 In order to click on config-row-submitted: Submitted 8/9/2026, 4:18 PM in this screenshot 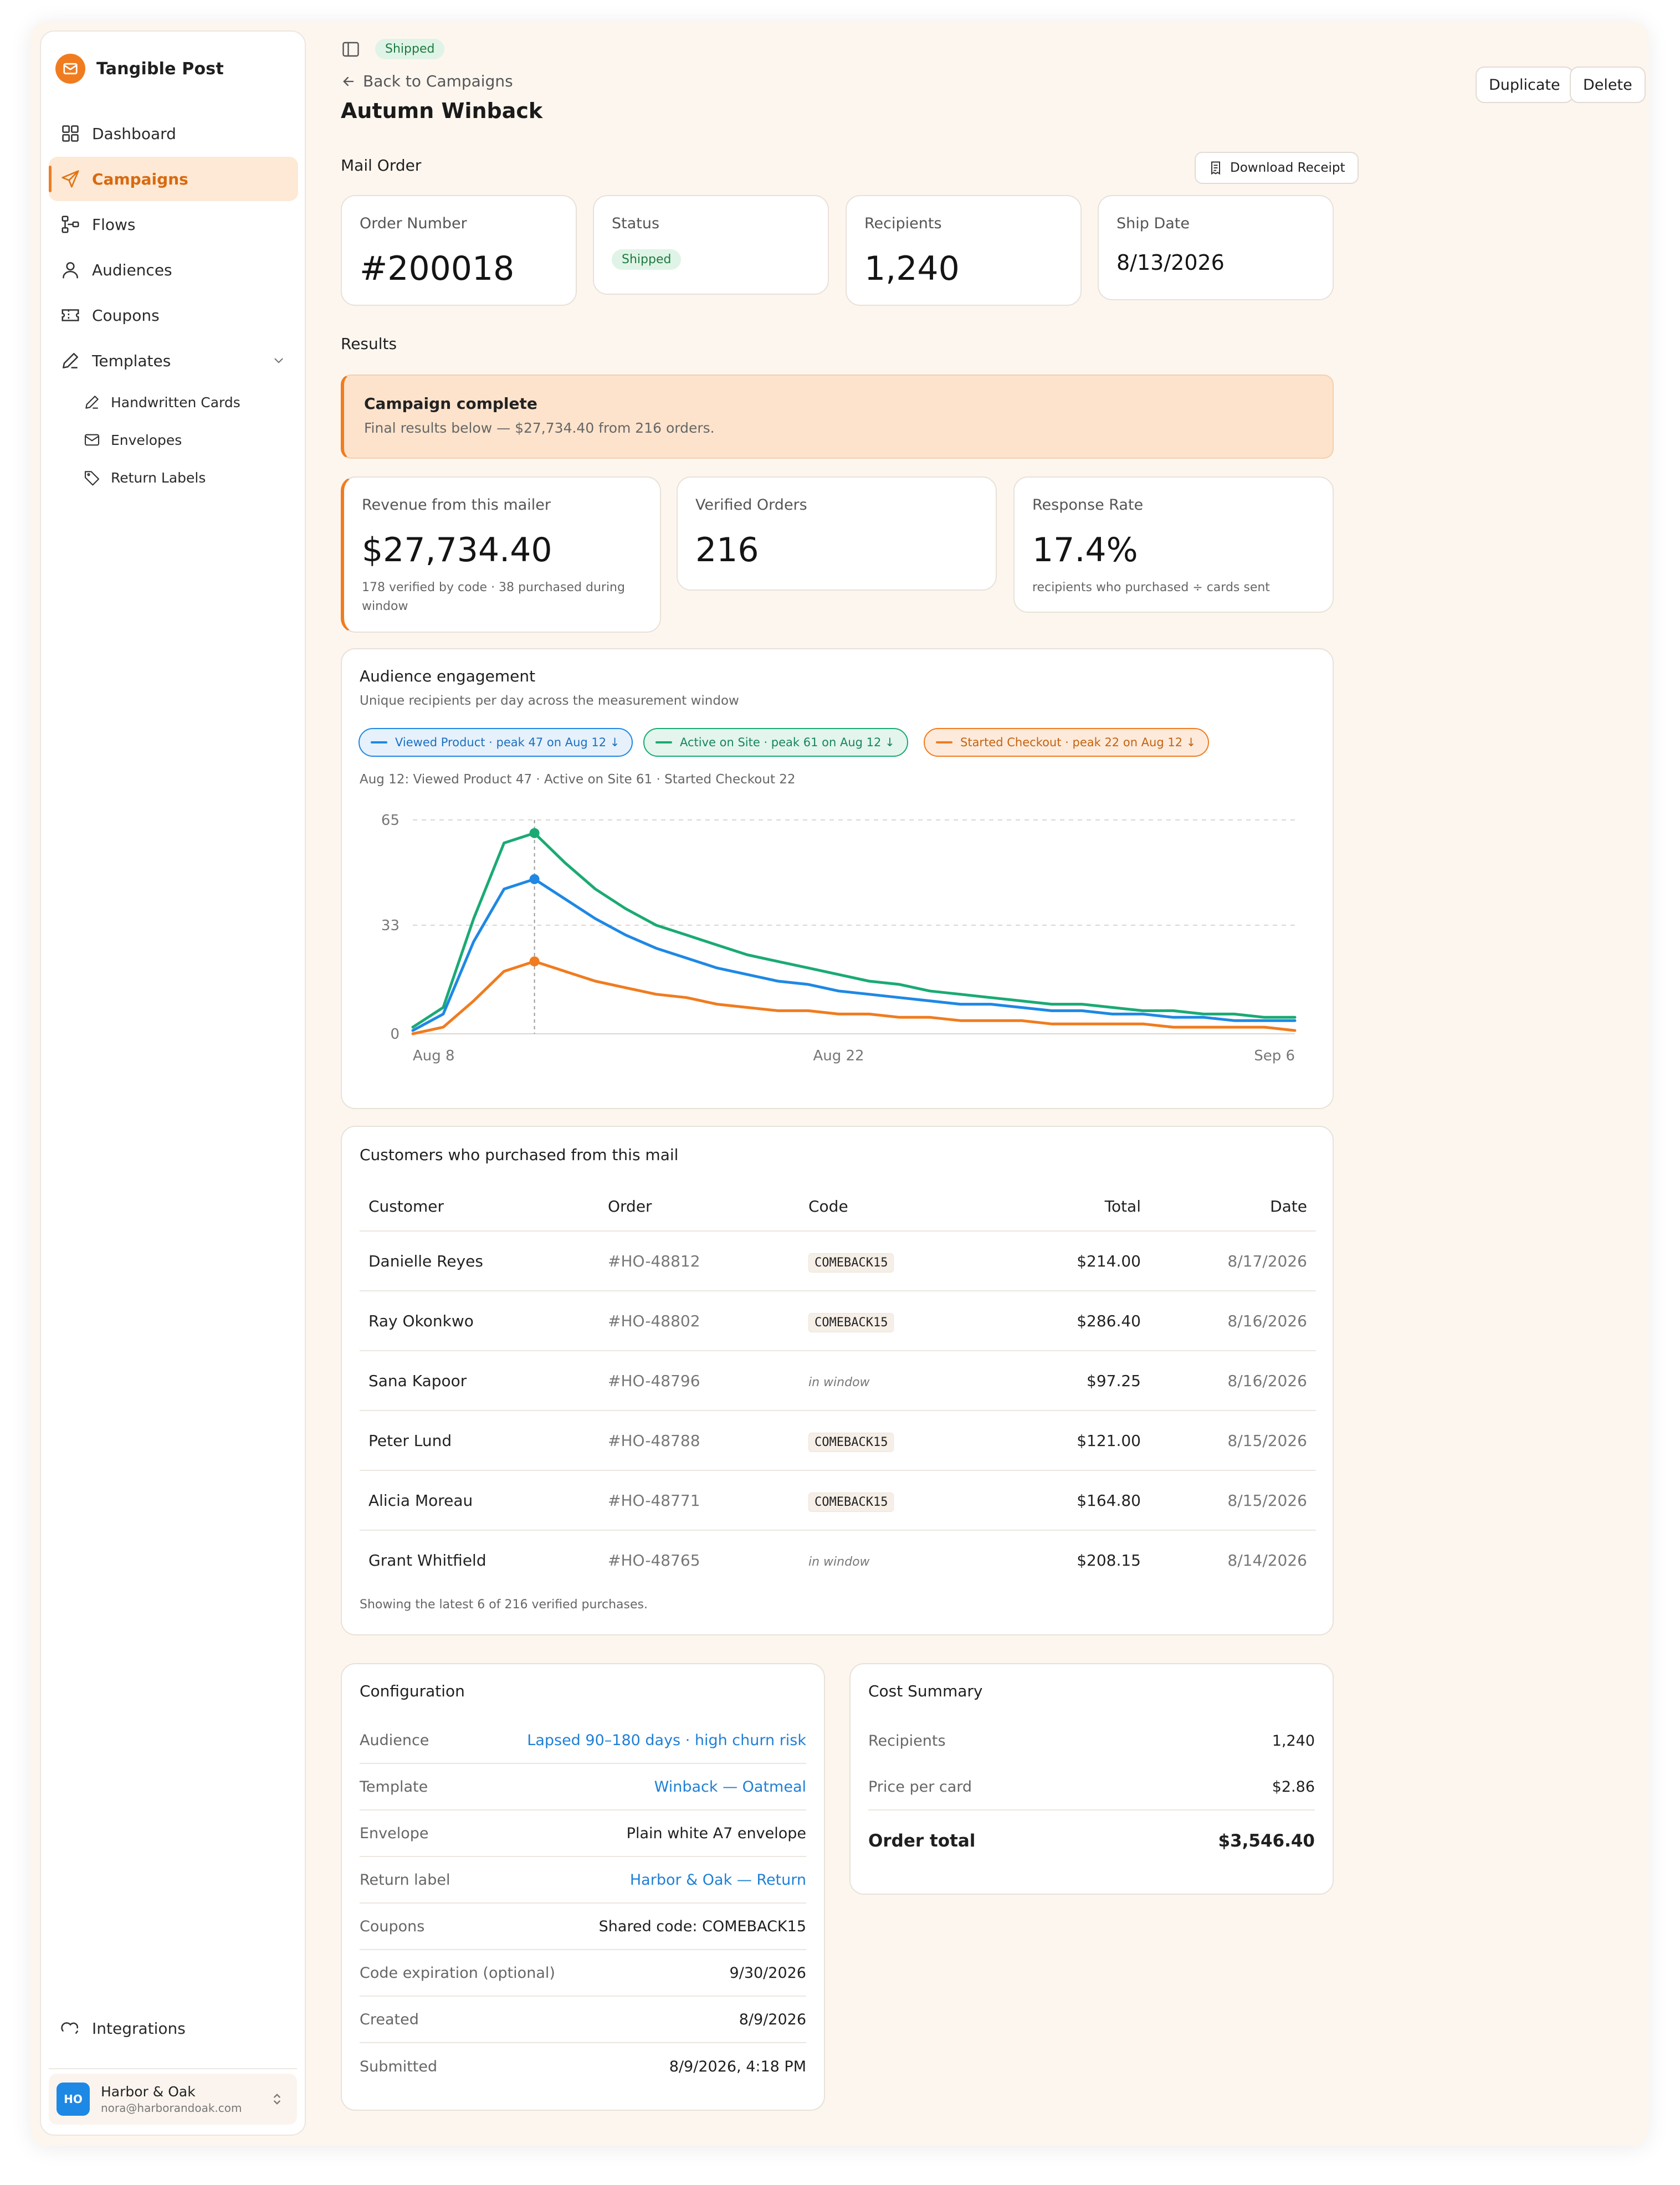, I will do `click(583, 2066)`.